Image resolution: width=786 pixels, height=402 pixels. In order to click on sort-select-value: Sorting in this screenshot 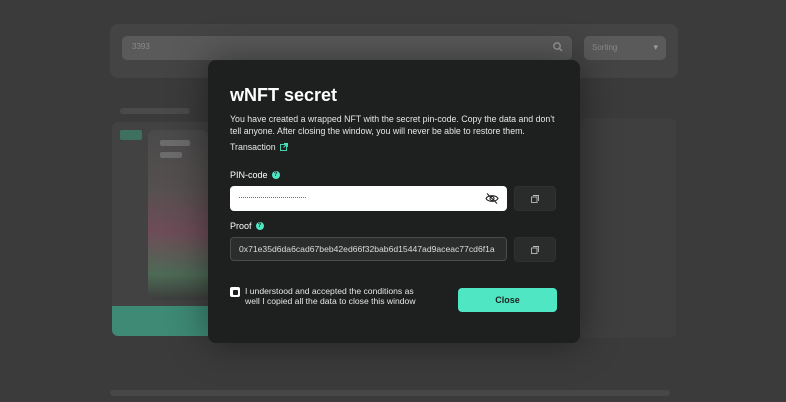, I will do `click(605, 47)`.